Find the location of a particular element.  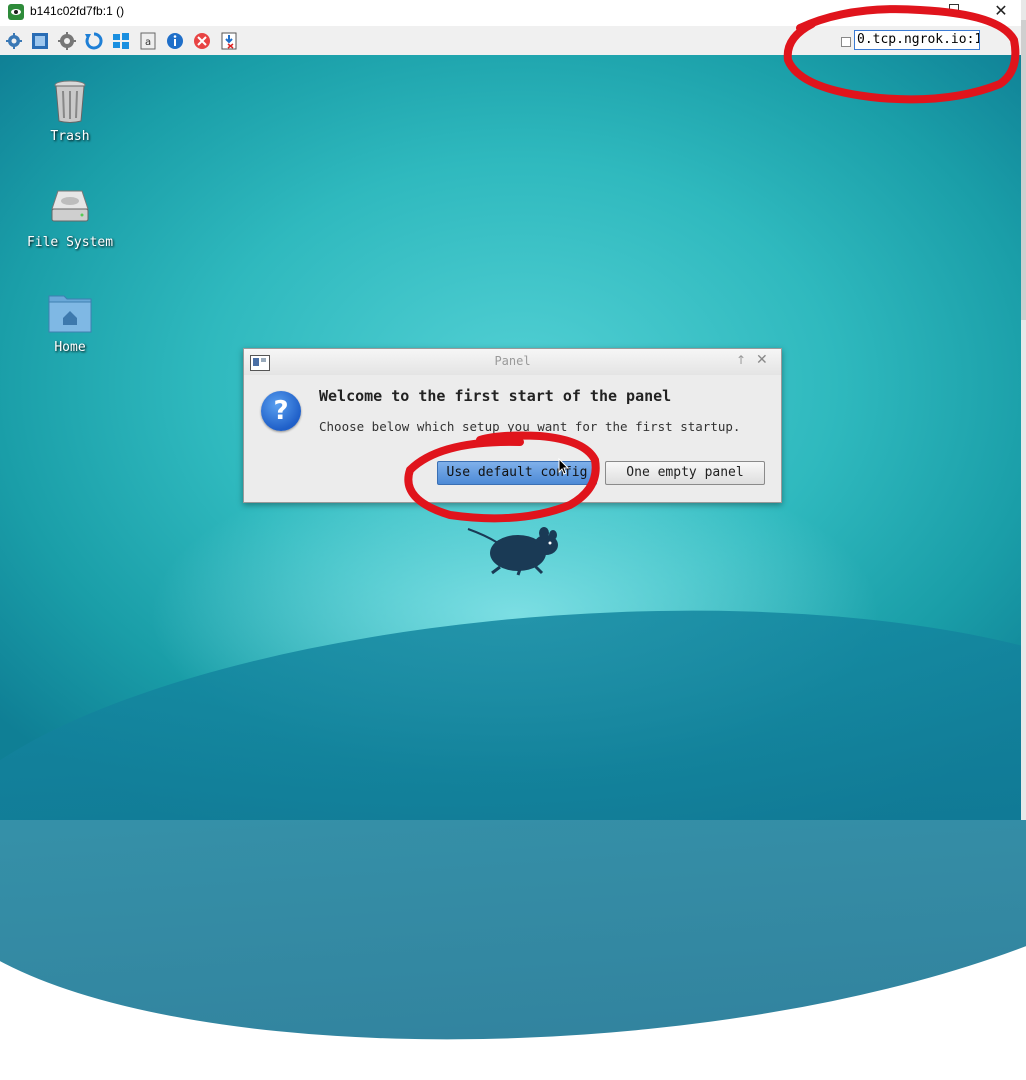

xfce-mouse-logo is located at coordinates (515, 547).